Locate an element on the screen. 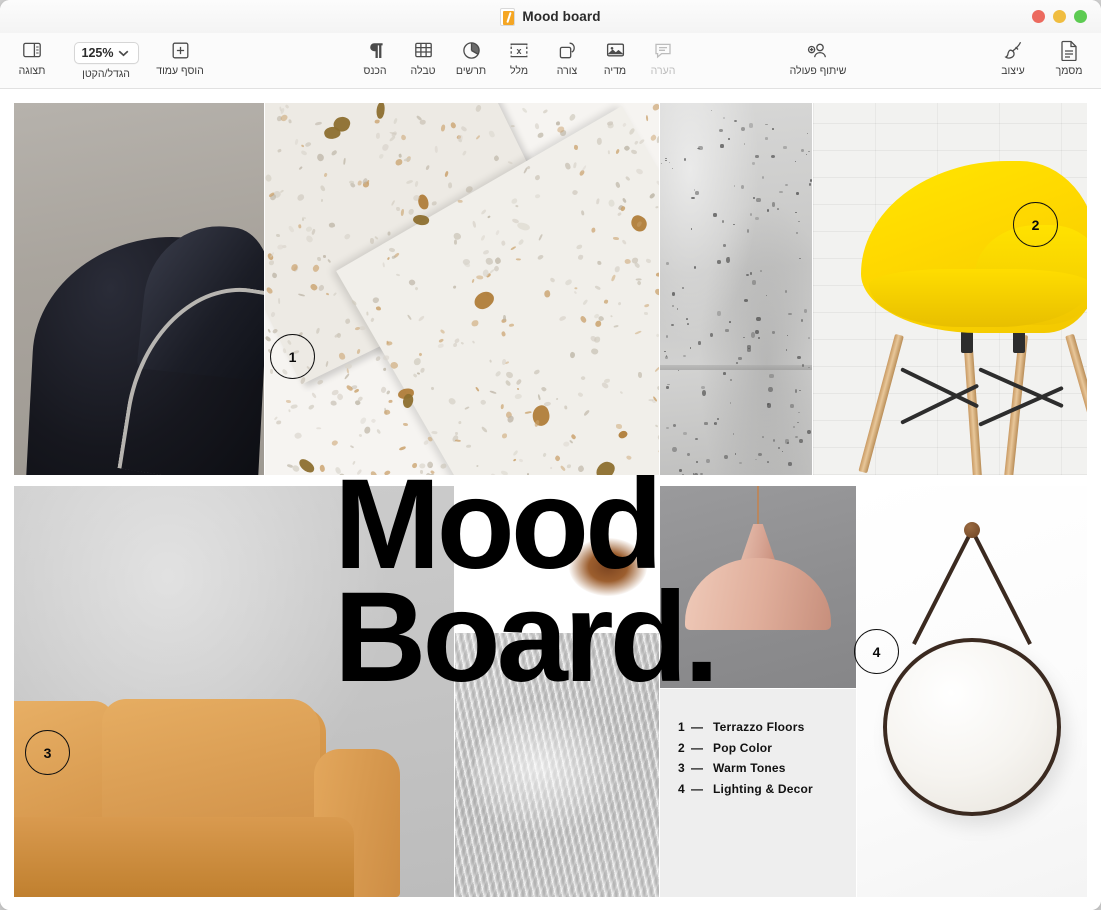  legend-row: 1 — Terrazzo Floors is located at coordinates (745, 727).